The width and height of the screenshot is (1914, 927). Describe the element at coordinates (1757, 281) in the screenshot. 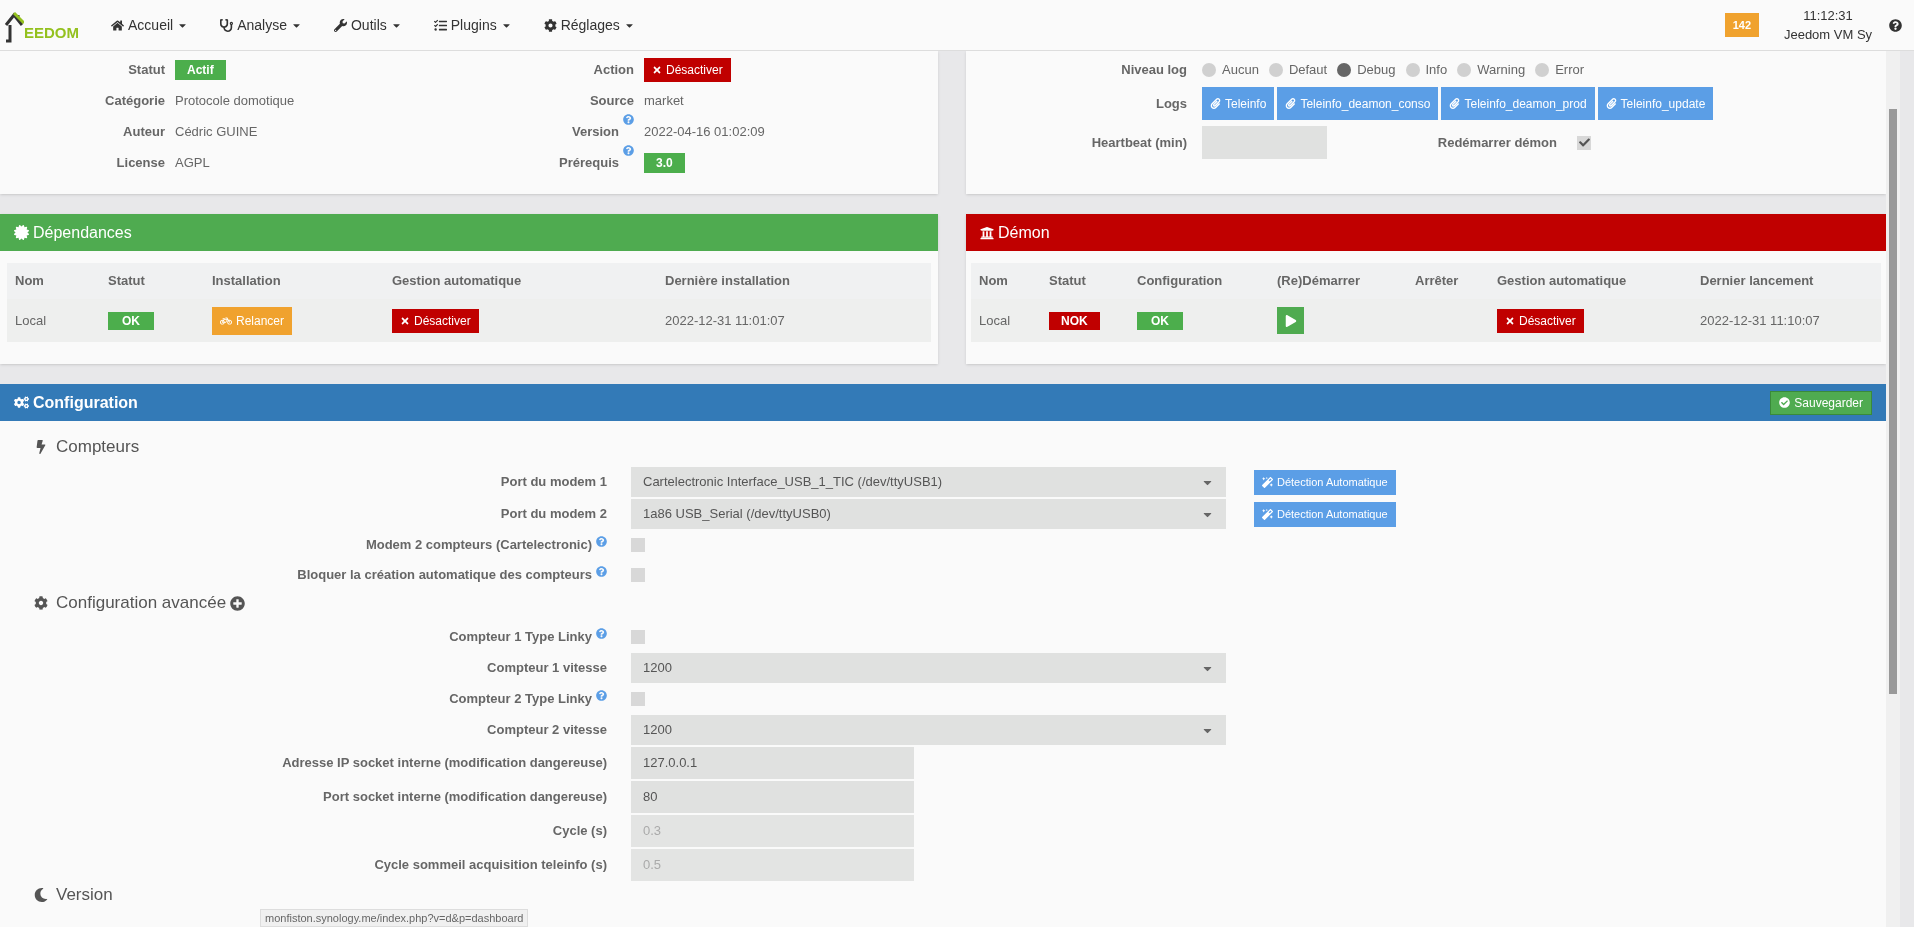

I see `column-header: Dernier lancement` at that location.